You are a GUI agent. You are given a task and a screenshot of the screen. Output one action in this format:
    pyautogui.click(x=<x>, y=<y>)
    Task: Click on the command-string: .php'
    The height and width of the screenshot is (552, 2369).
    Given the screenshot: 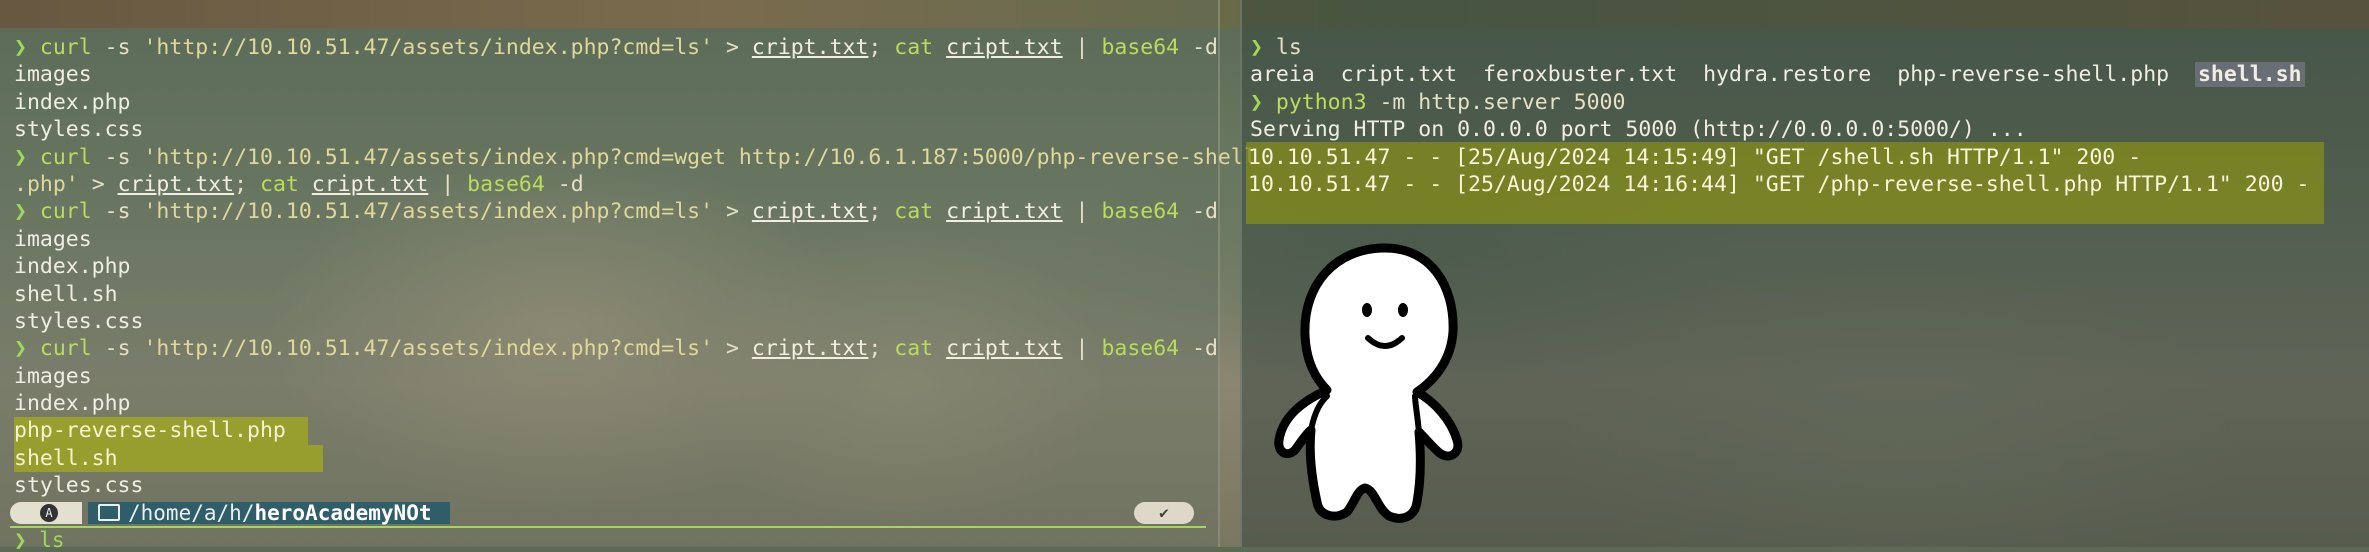 What is the action you would take?
    pyautogui.click(x=46, y=184)
    